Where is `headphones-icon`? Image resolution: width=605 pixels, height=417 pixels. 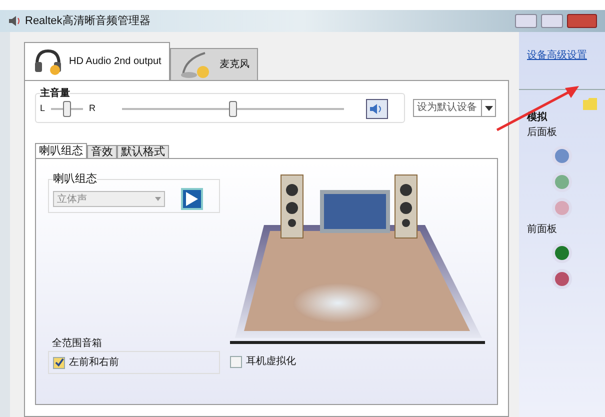 headphones-icon is located at coordinates (48, 62).